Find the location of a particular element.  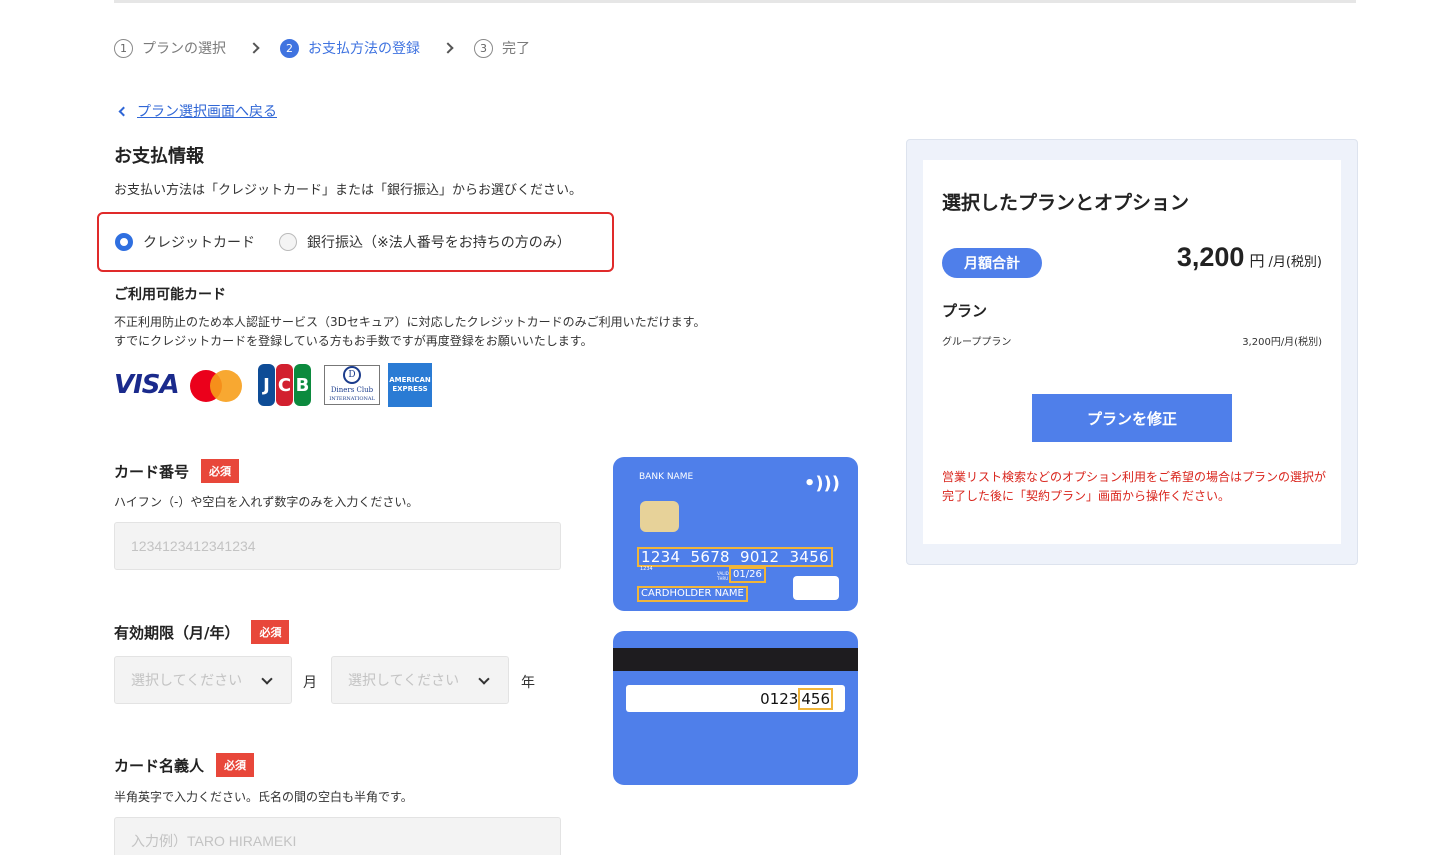

plan-heading: プラン is located at coordinates (965, 311).